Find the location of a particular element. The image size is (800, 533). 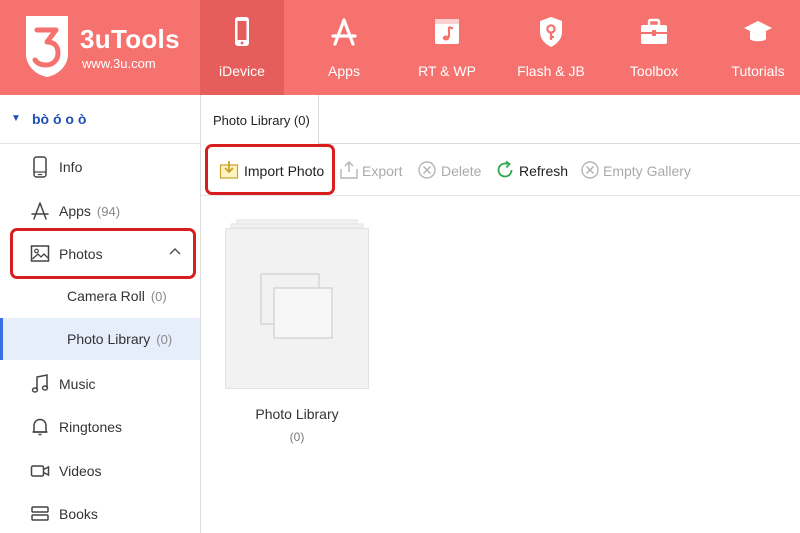

export-button: Export is located at coordinates (374, 170).